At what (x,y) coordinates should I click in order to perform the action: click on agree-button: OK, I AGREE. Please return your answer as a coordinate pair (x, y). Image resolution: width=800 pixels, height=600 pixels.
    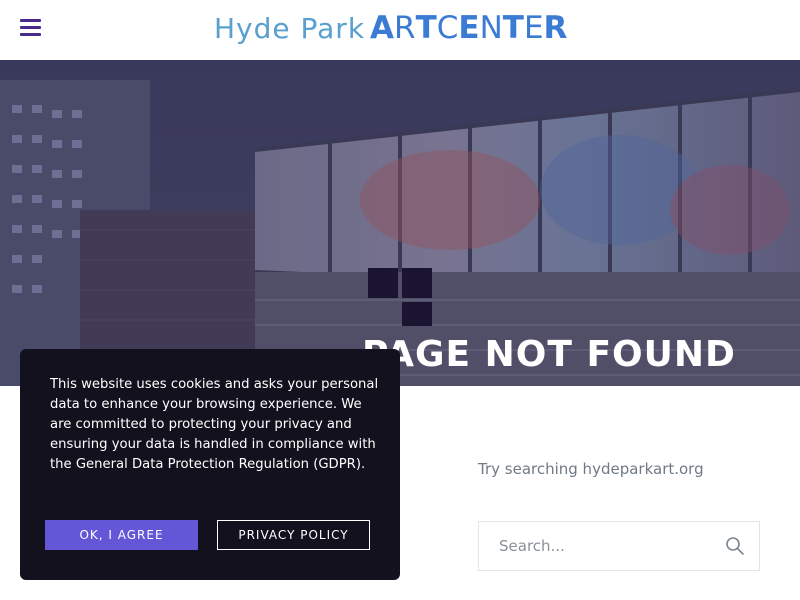
    Looking at the image, I should click on (121, 535).